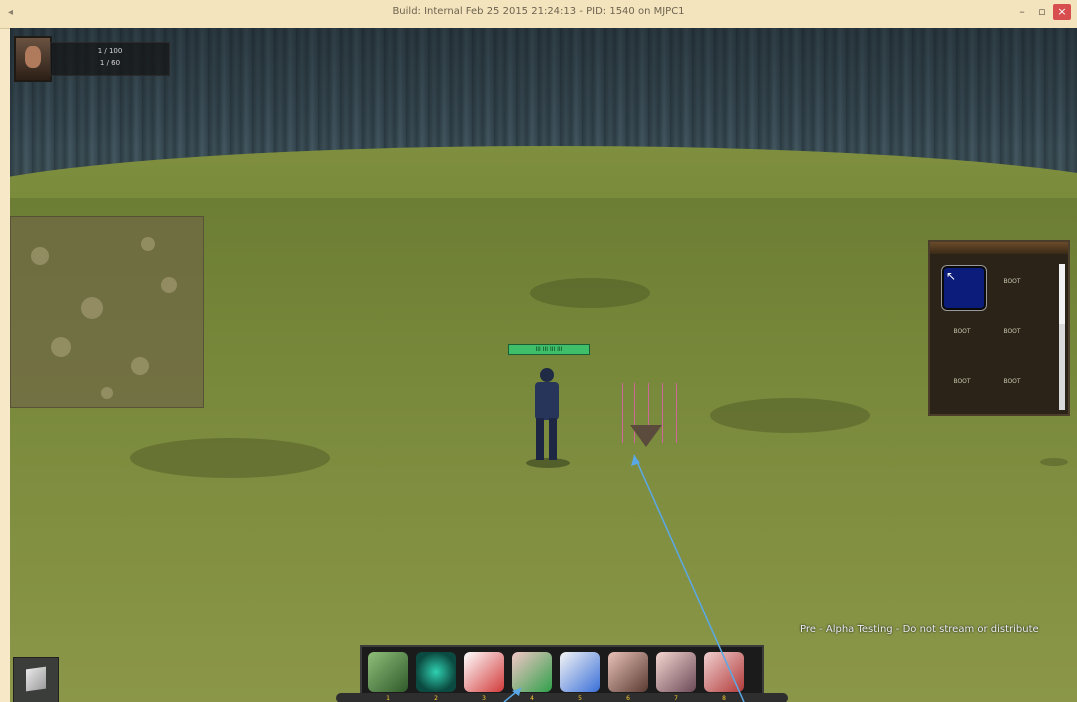  What do you see at coordinates (1062, 12) in the screenshot?
I see `close-button: ×` at bounding box center [1062, 12].